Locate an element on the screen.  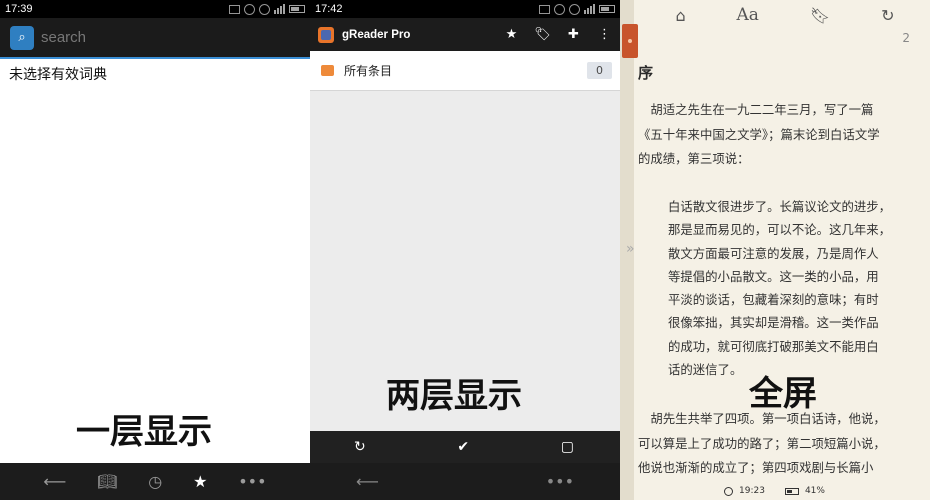
app-title: gReader Pro is located at coordinates (376, 34).